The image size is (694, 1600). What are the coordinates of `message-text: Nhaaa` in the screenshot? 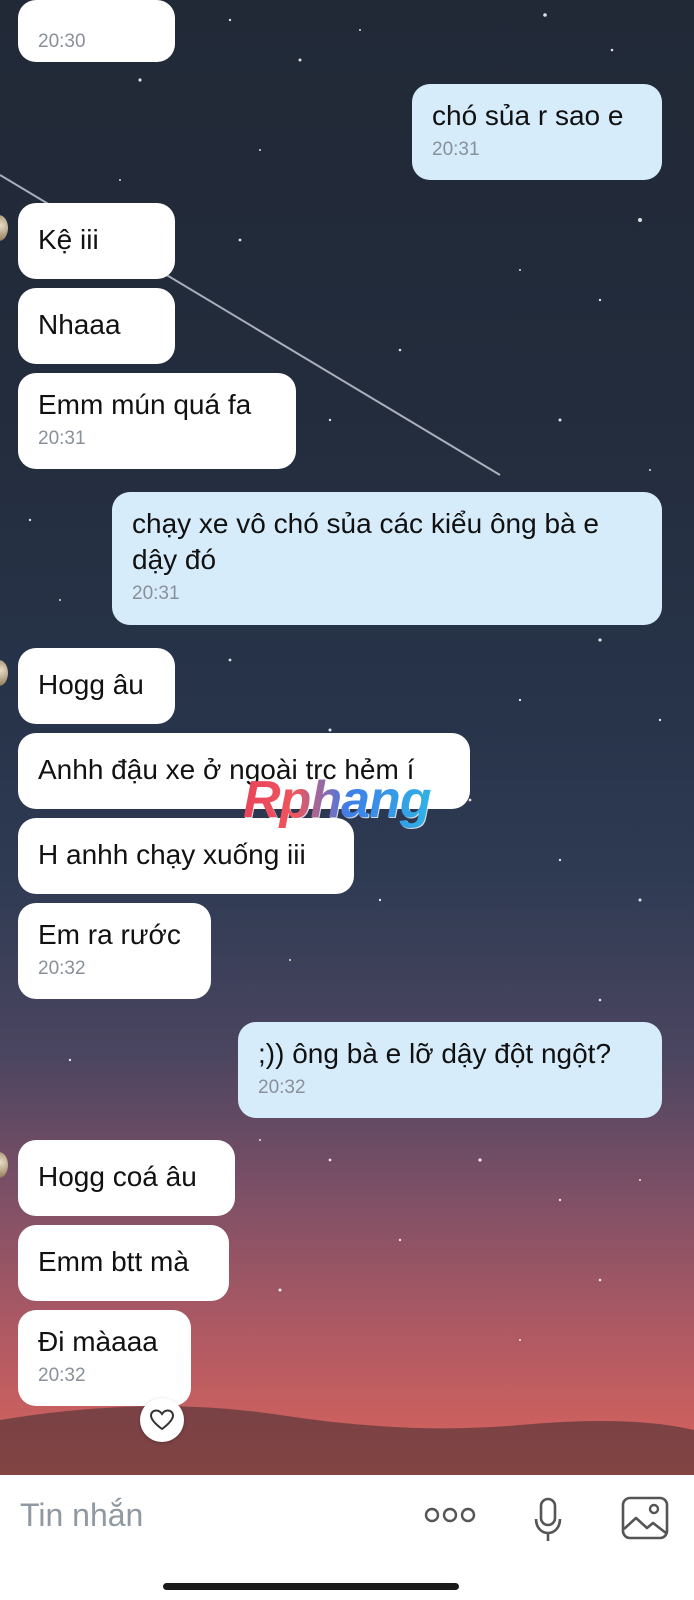 It's located at (79, 324).